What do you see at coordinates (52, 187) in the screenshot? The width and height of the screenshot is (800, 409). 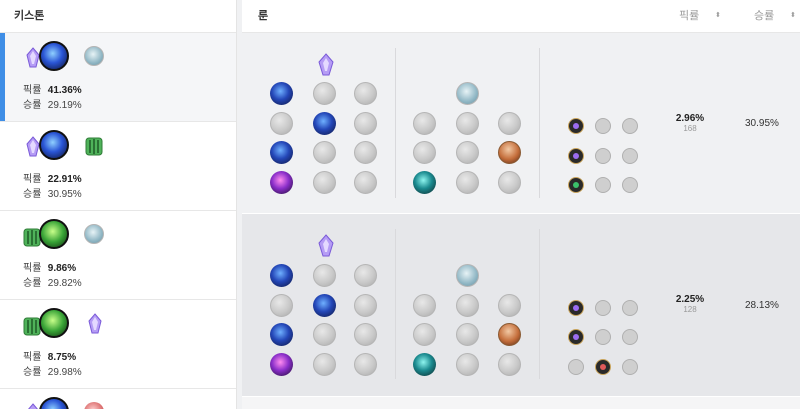 I see `keystone-stats: 픽률 22.91% 승률 30.95%` at bounding box center [52, 187].